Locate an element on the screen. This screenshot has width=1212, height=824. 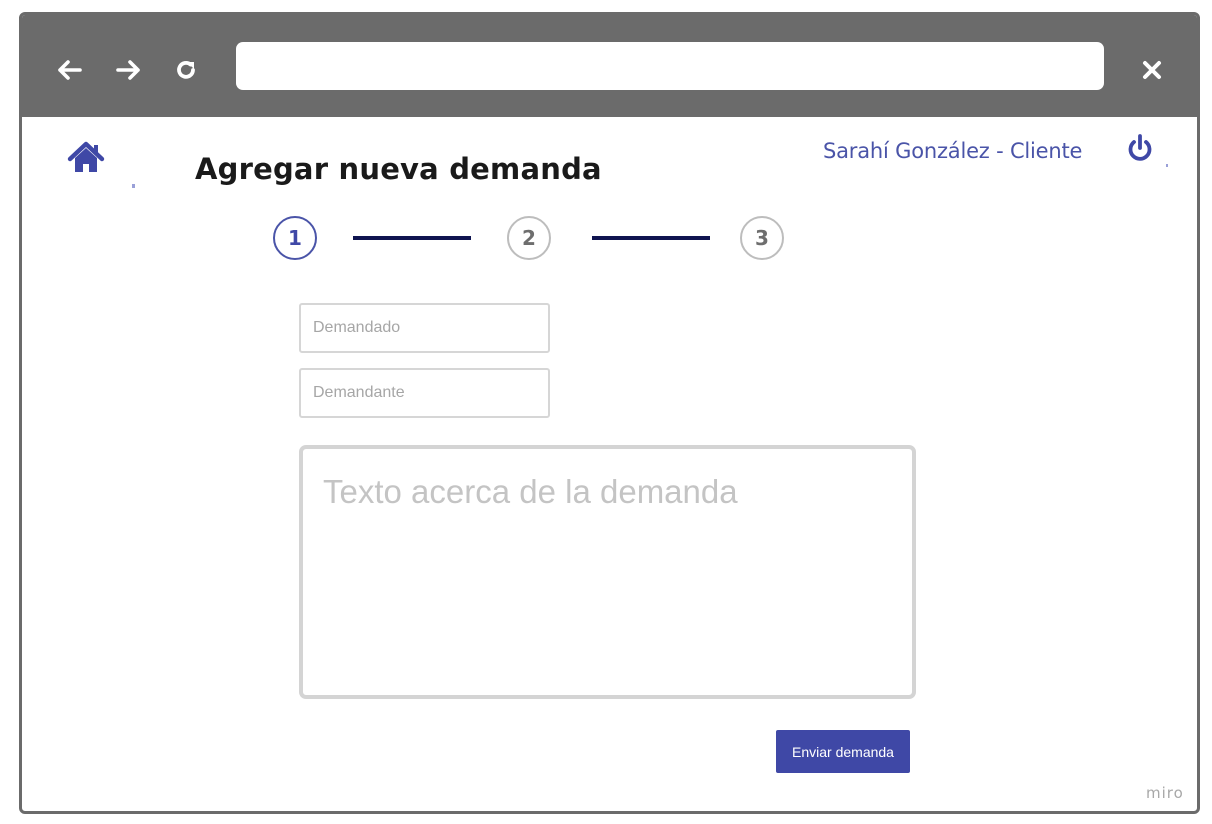
close-button is located at coordinates (1152, 70).